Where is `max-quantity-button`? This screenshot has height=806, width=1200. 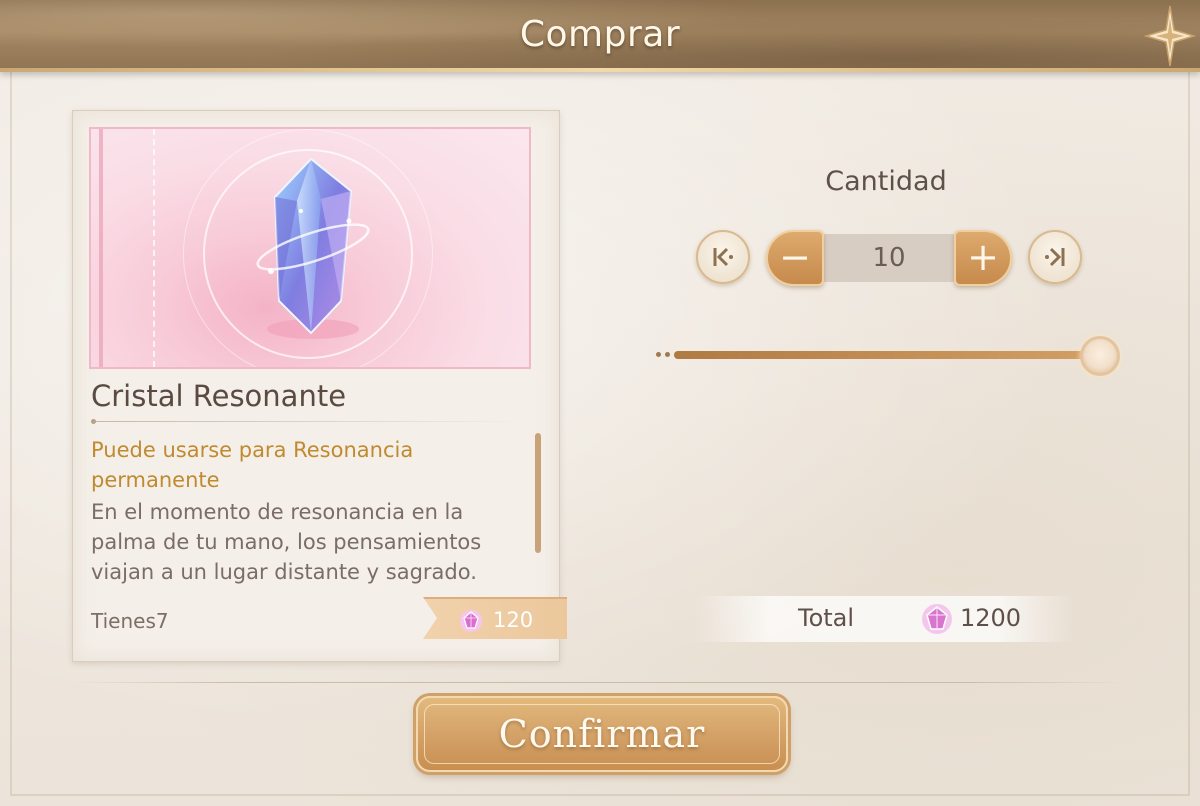
max-quantity-button is located at coordinates (1055, 257).